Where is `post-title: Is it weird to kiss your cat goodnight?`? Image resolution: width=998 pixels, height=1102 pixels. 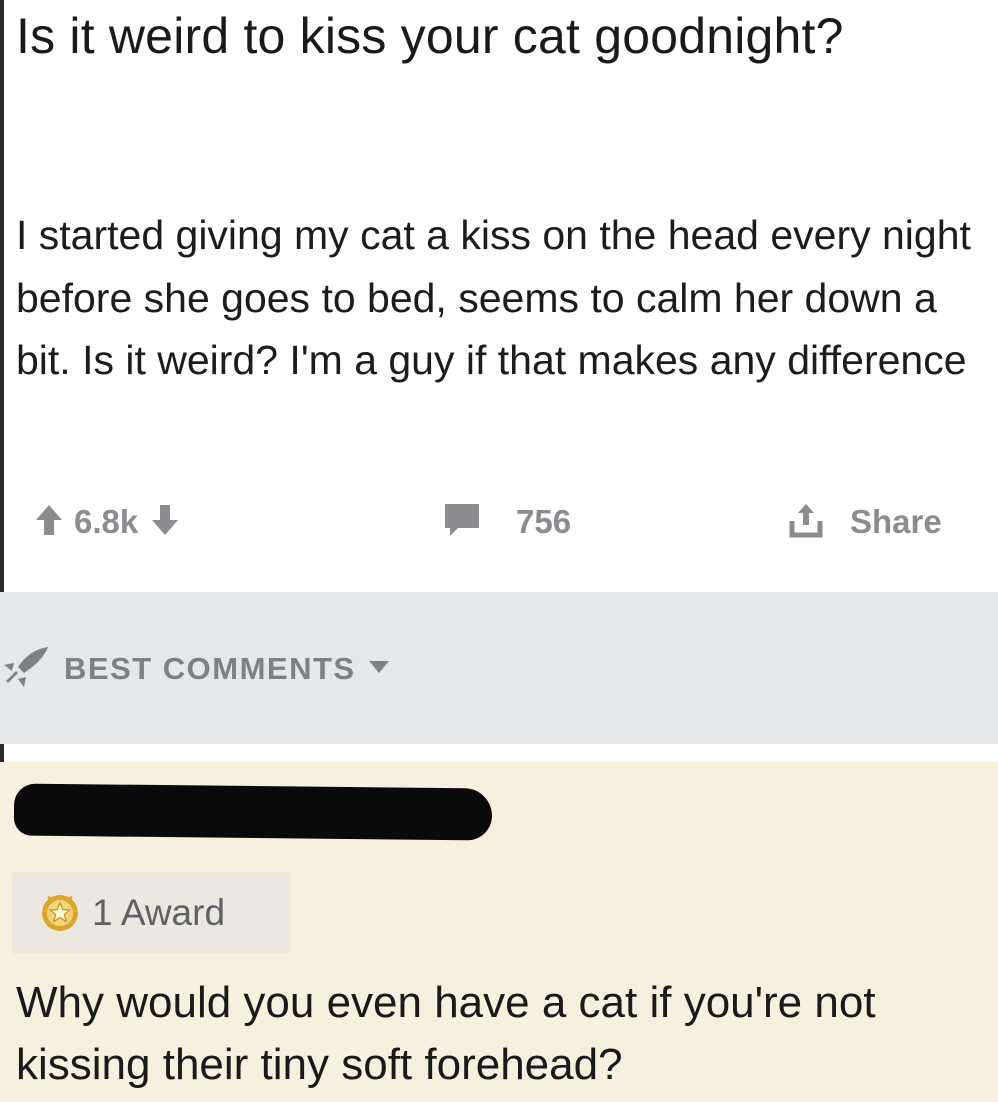
post-title: Is it weird to kiss your cat goodnight? is located at coordinates (496, 36).